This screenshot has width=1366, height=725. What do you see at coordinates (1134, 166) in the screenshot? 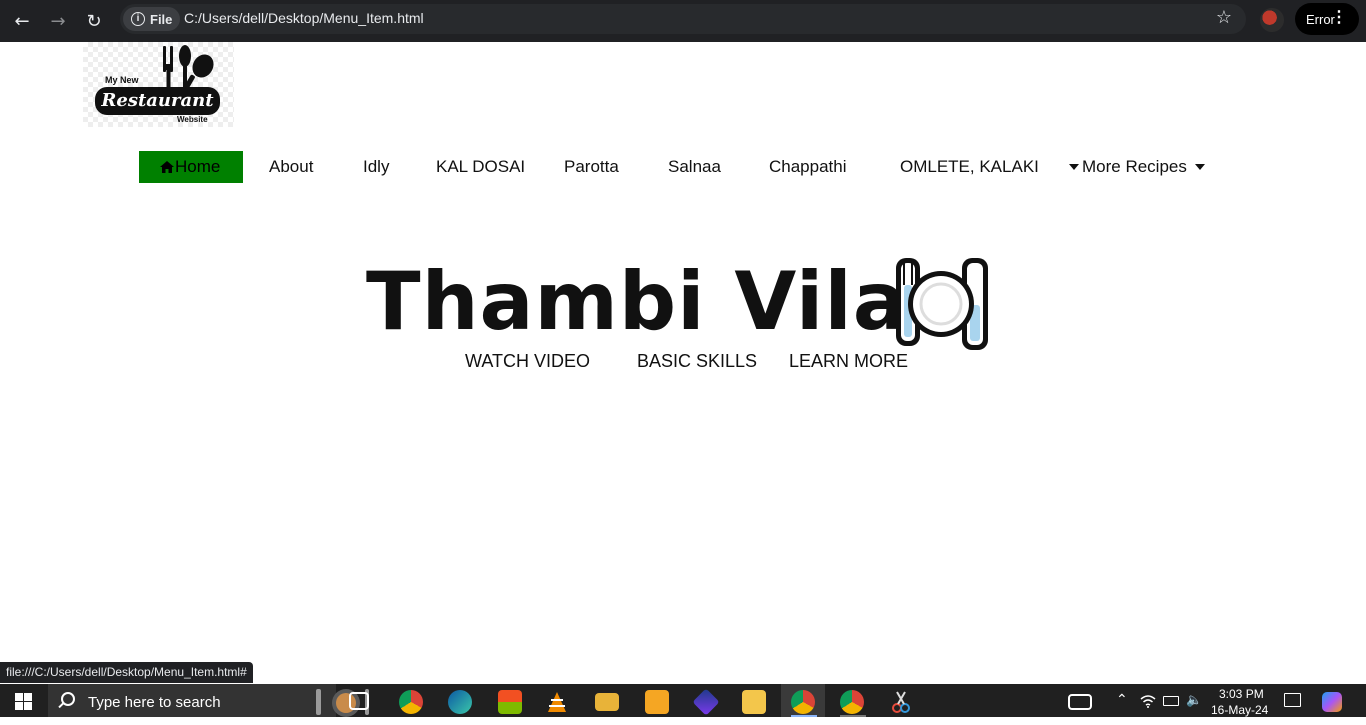
I see `menu-item-label: More Recipes` at bounding box center [1134, 166].